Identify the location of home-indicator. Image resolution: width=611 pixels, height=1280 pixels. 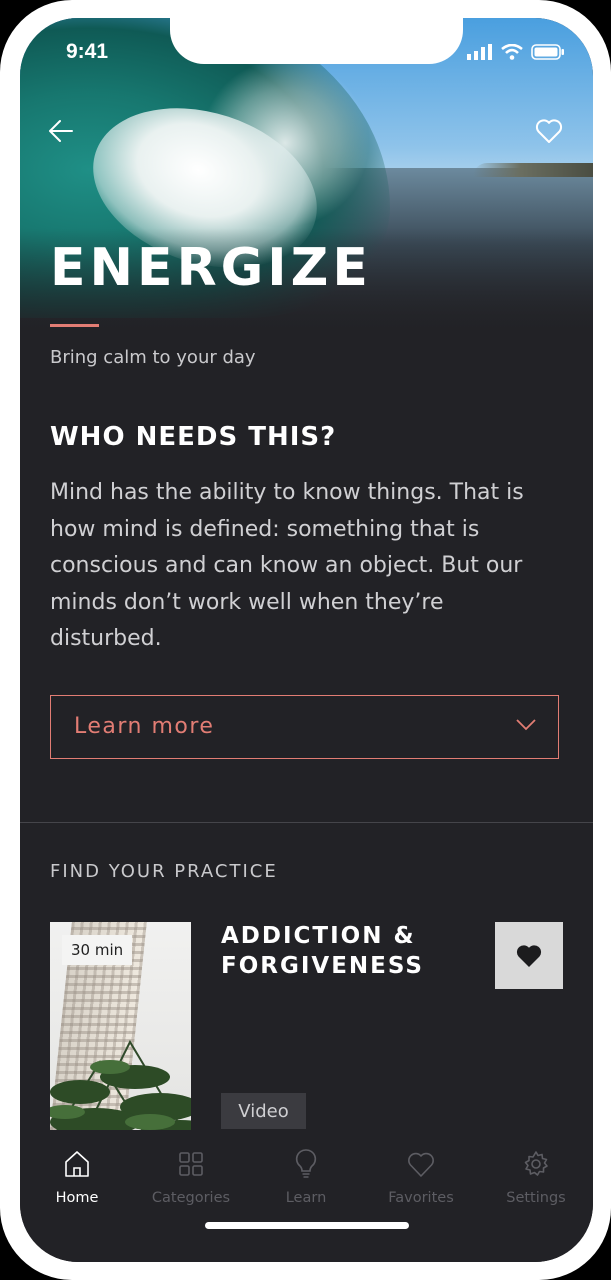
(307, 1225).